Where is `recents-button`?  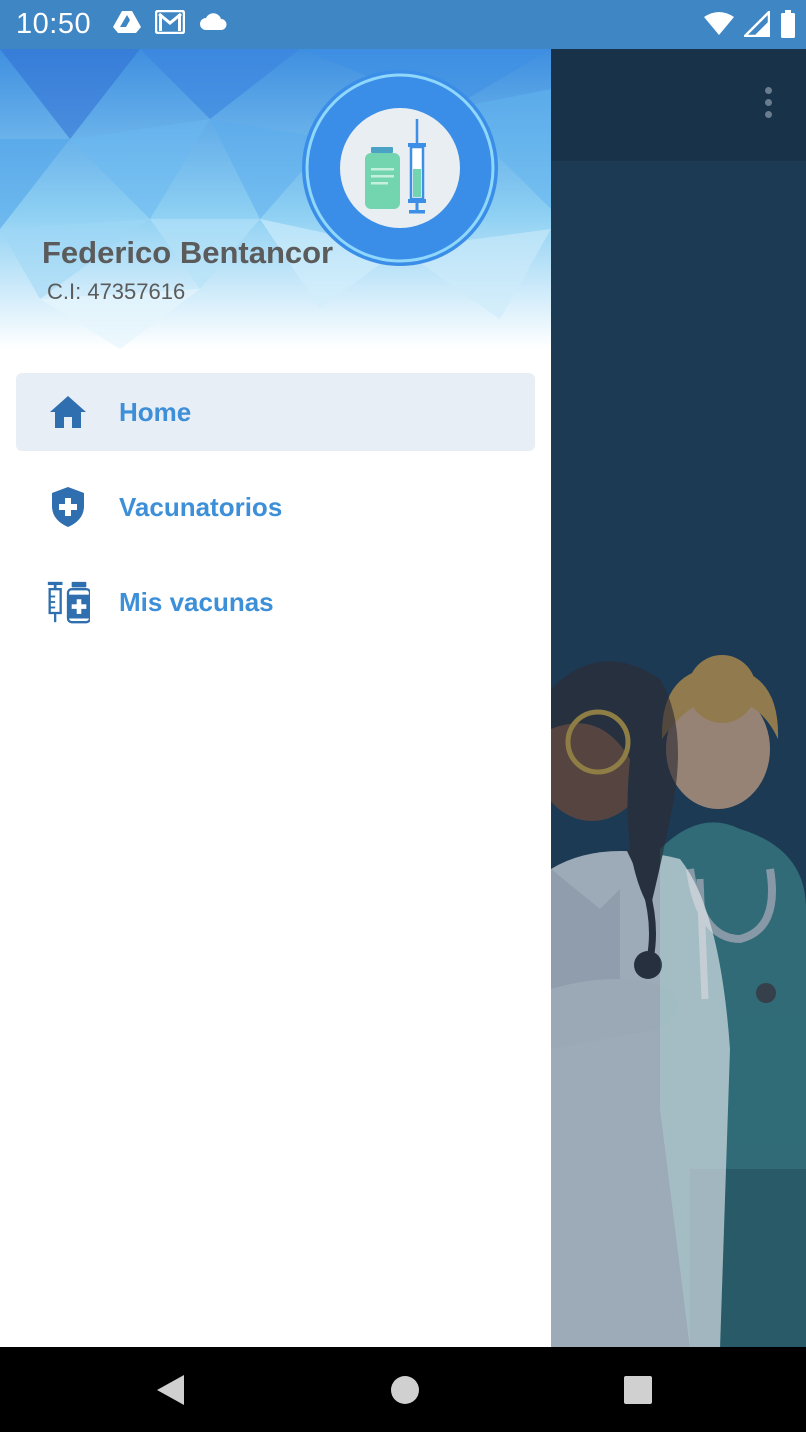
recents-button is located at coordinates (638, 1389).